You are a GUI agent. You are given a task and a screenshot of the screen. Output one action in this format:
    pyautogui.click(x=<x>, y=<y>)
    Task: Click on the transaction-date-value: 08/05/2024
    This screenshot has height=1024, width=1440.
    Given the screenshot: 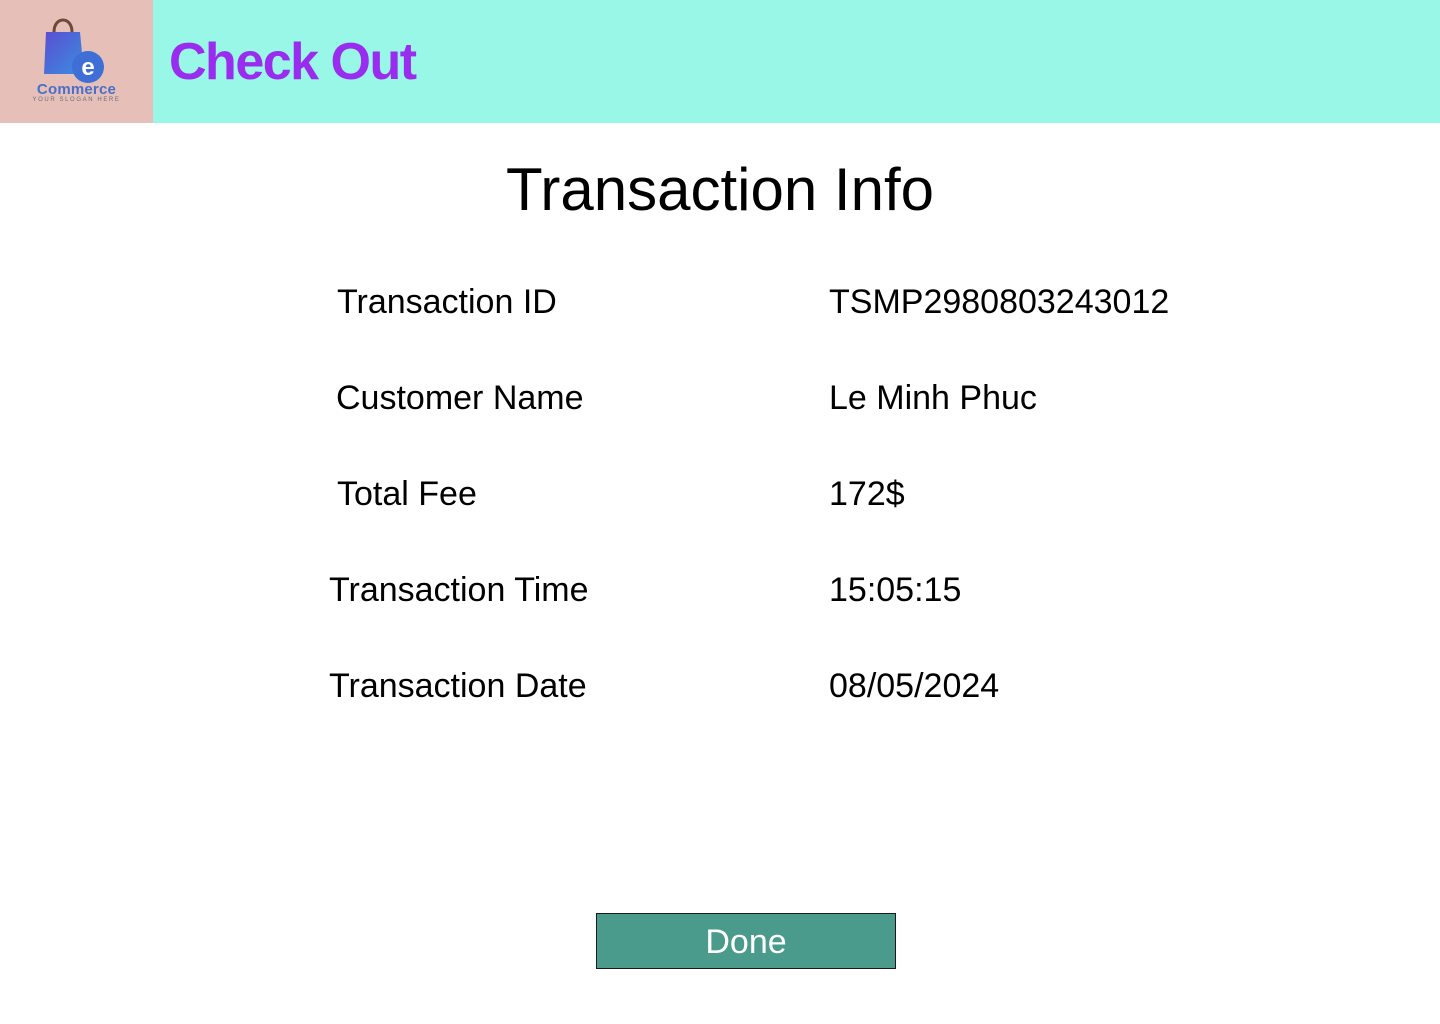 What is the action you would take?
    pyautogui.click(x=914, y=686)
    